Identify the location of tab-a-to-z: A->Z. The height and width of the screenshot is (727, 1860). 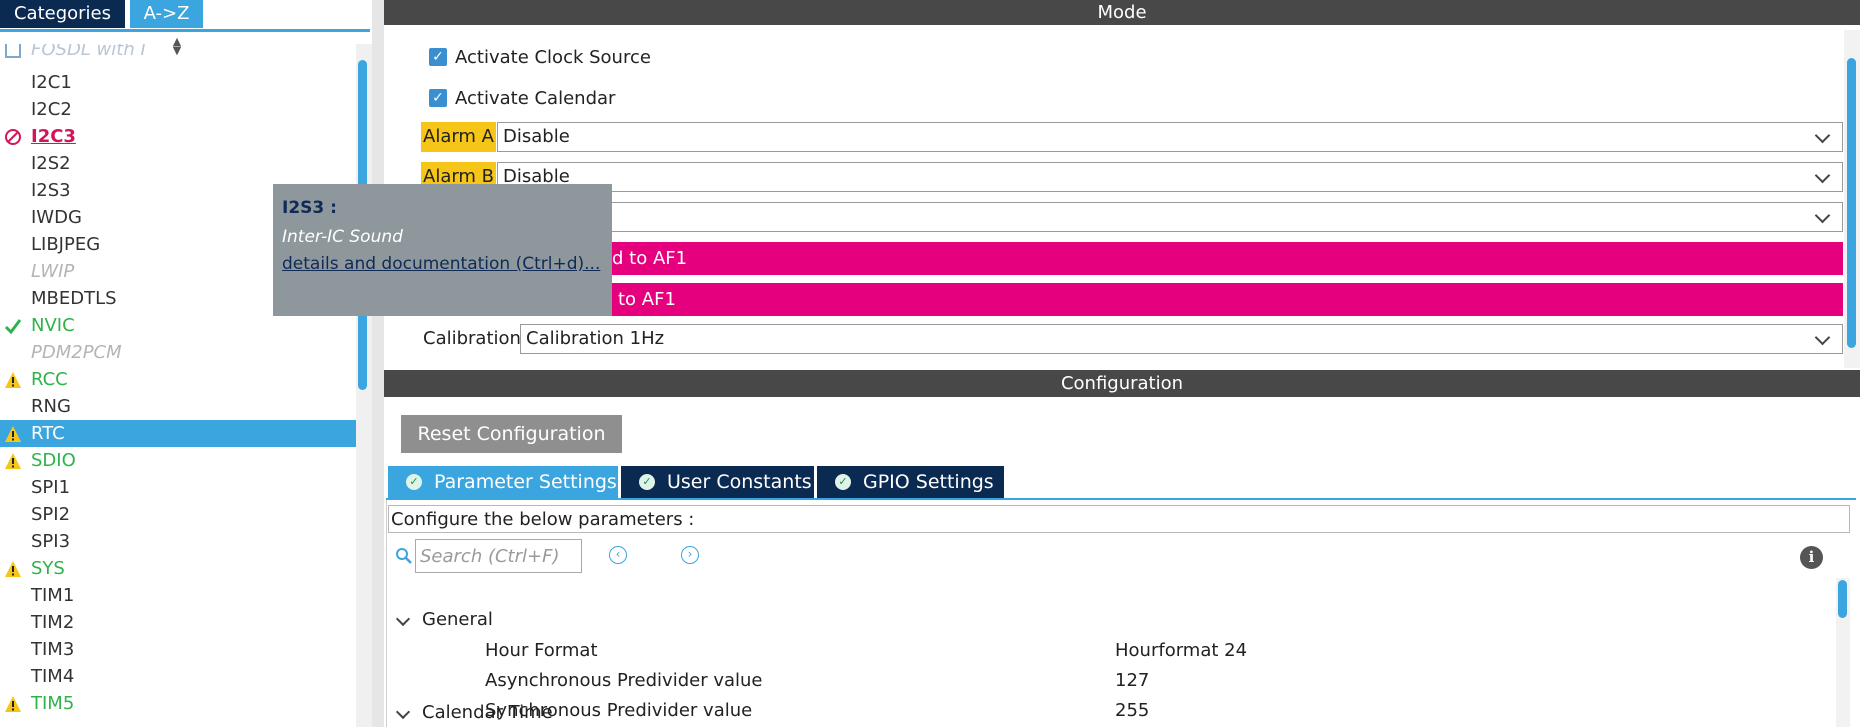
(166, 14).